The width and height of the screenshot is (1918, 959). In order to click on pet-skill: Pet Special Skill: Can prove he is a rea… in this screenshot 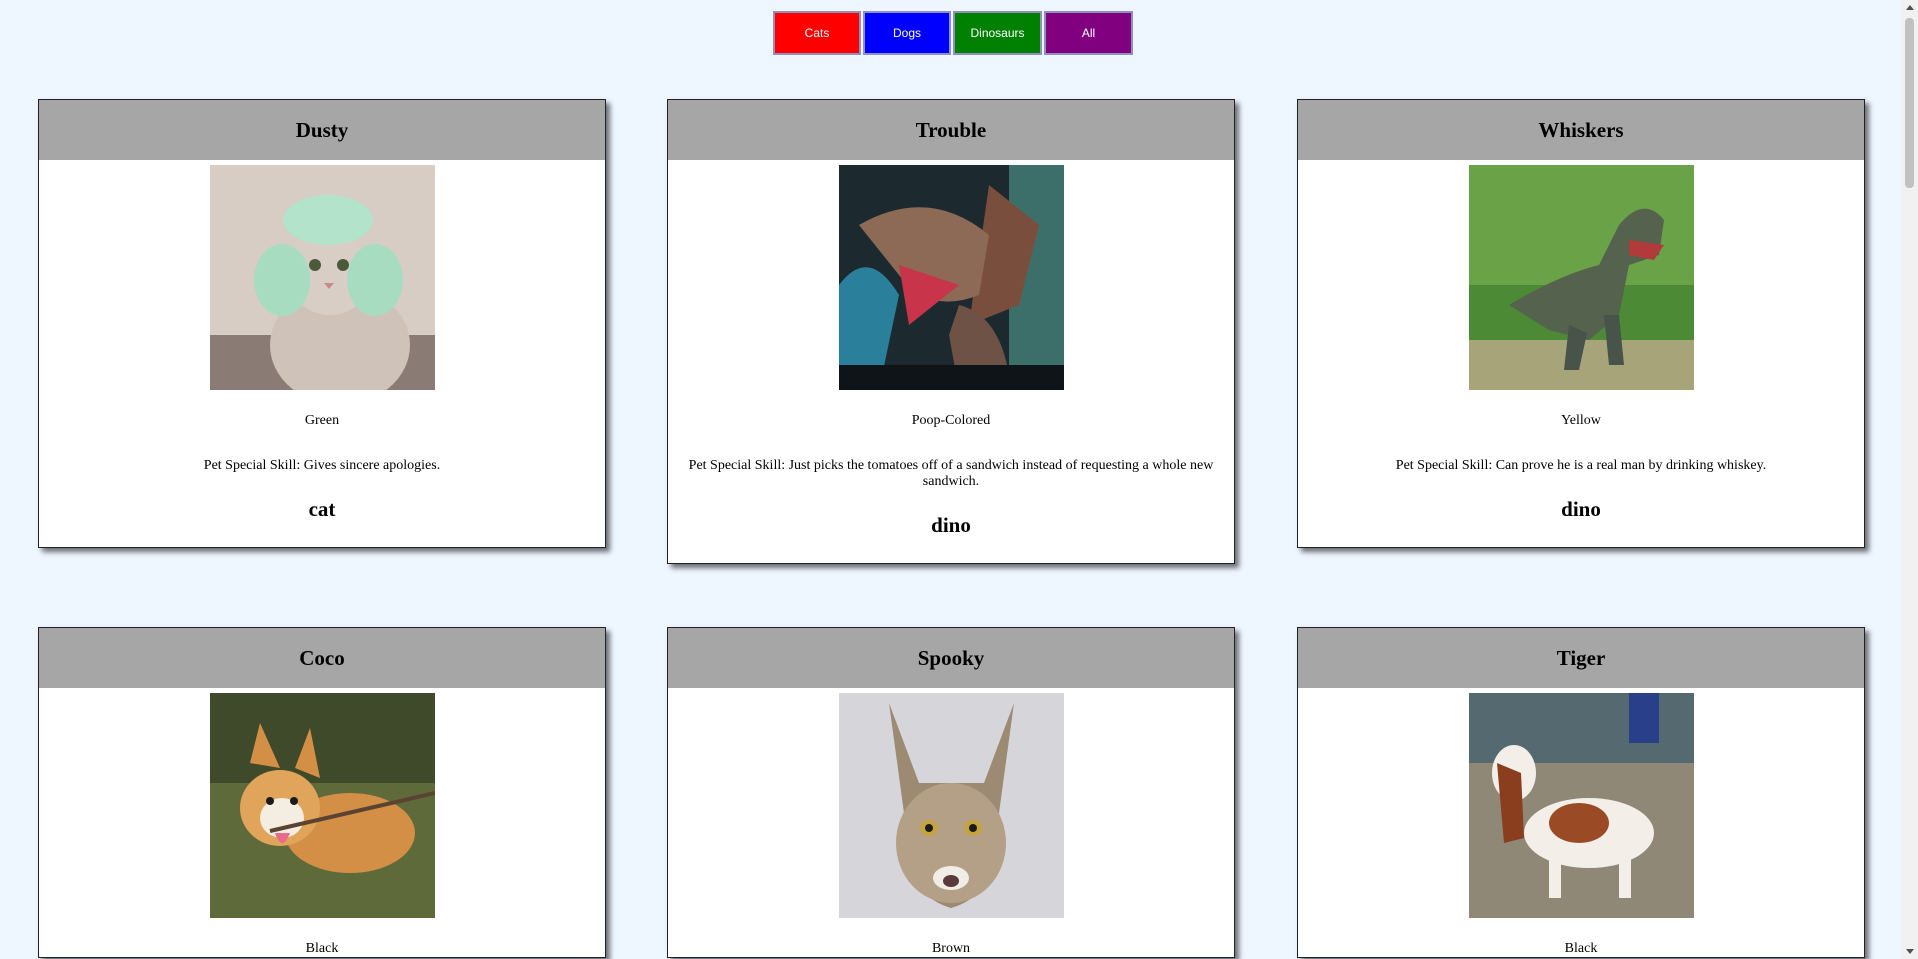, I will do `click(1581, 465)`.